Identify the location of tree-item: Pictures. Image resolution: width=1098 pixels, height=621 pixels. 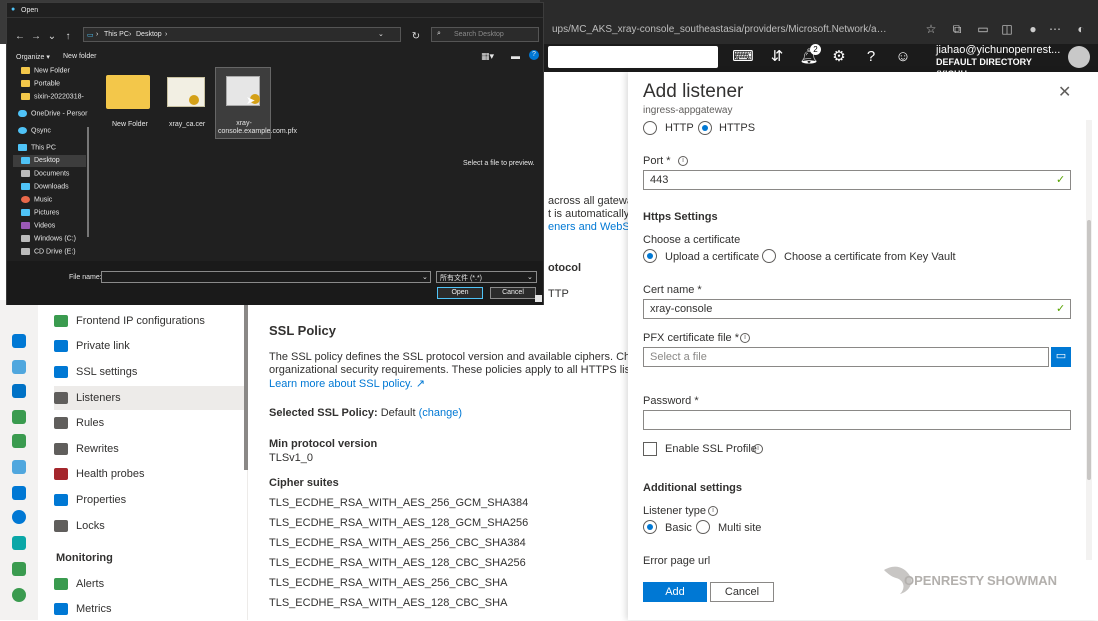
(40, 212).